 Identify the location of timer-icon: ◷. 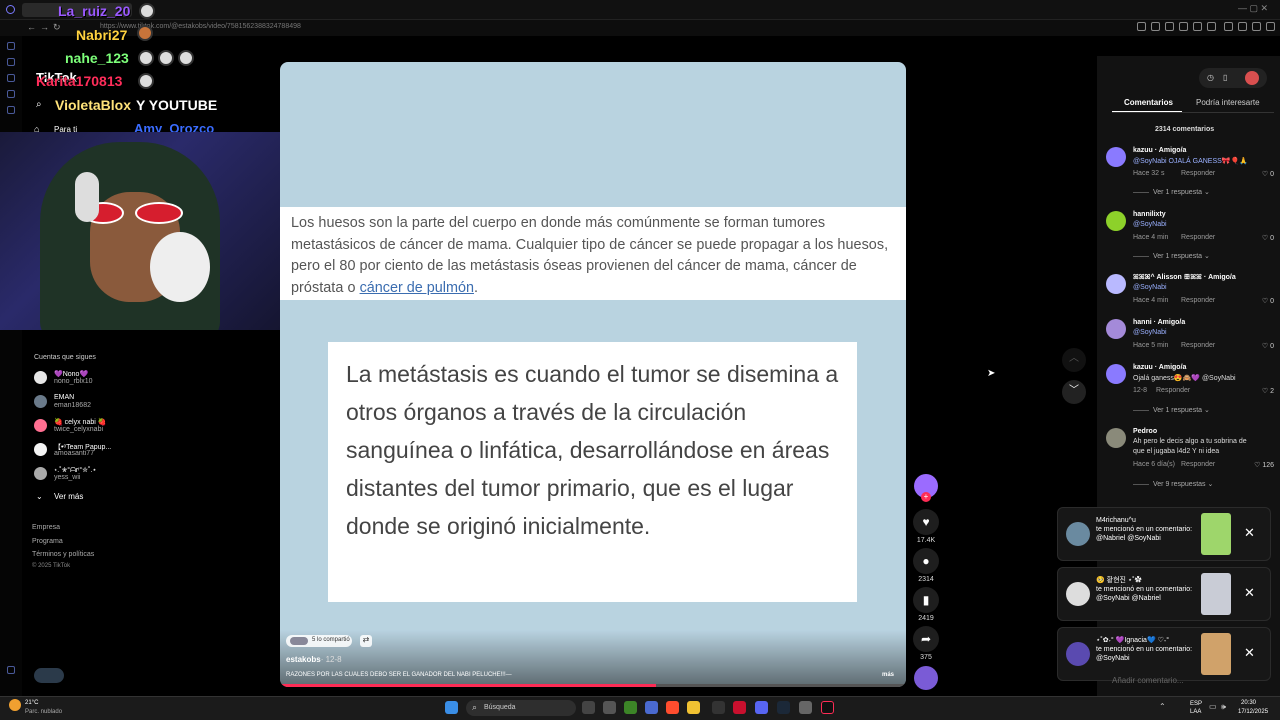
(1210, 77).